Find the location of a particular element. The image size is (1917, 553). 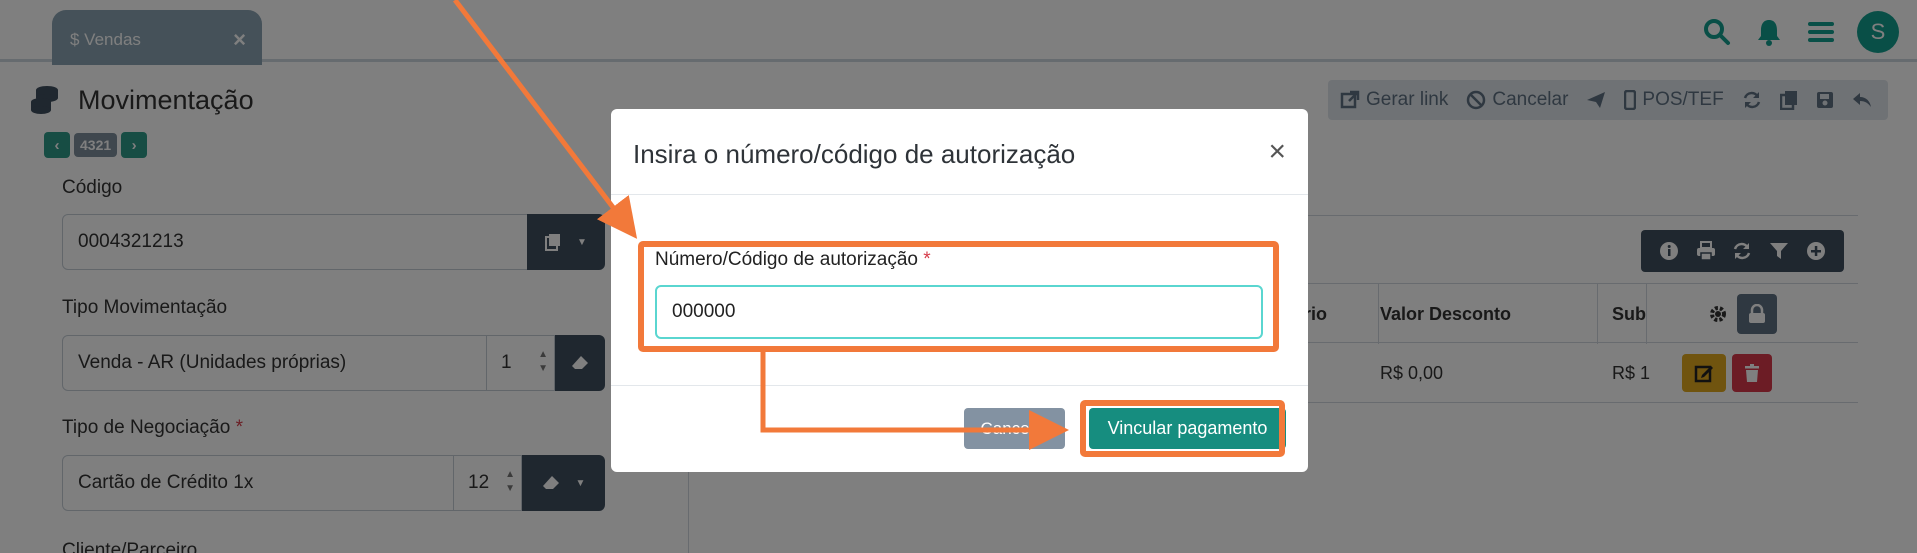

required-marker: * is located at coordinates (927, 259).